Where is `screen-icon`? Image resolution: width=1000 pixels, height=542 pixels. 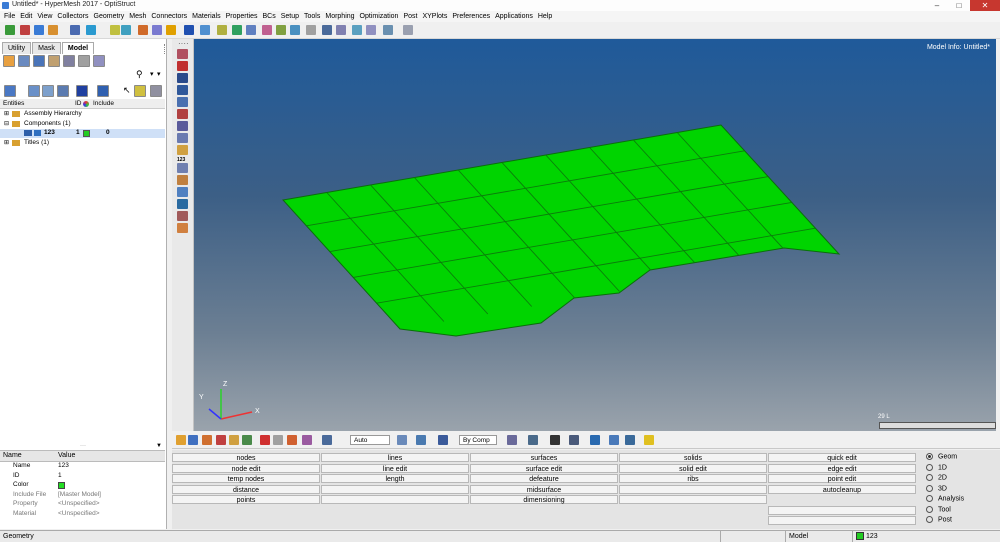 screen-icon is located at coordinates (630, 440).